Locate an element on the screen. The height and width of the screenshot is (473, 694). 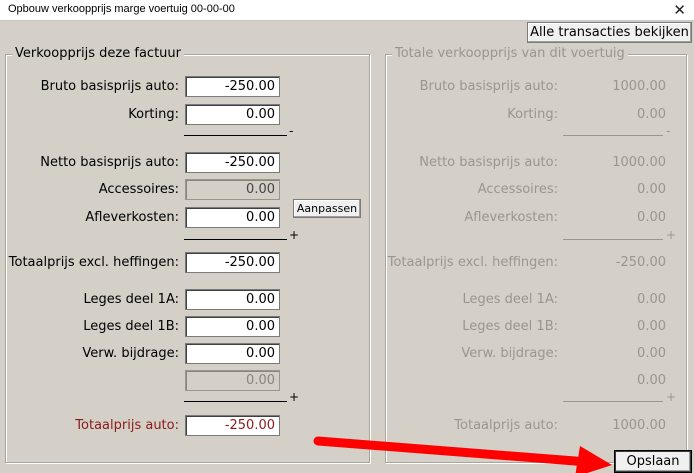
value-accessoires-total: 0.00 is located at coordinates (651, 189).